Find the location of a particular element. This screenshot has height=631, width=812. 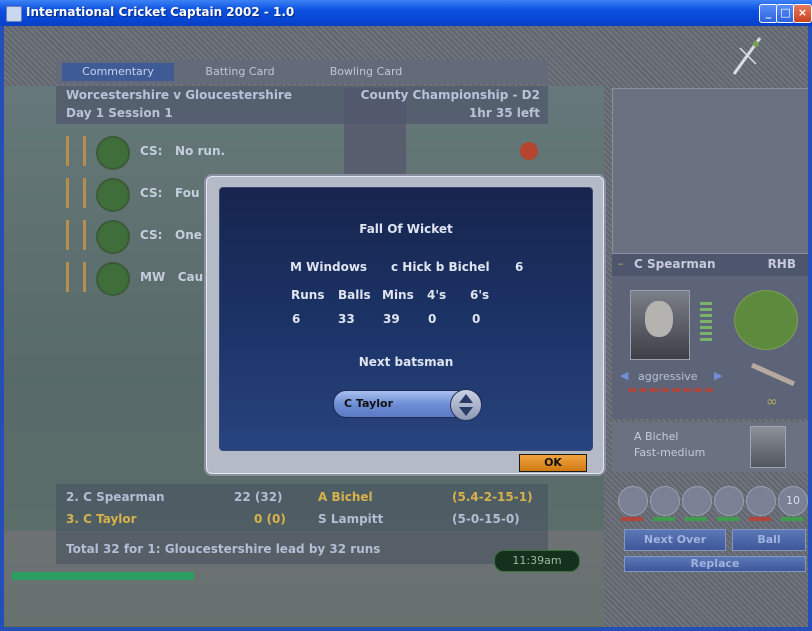

batting-mode: aggressive is located at coordinates (668, 376).